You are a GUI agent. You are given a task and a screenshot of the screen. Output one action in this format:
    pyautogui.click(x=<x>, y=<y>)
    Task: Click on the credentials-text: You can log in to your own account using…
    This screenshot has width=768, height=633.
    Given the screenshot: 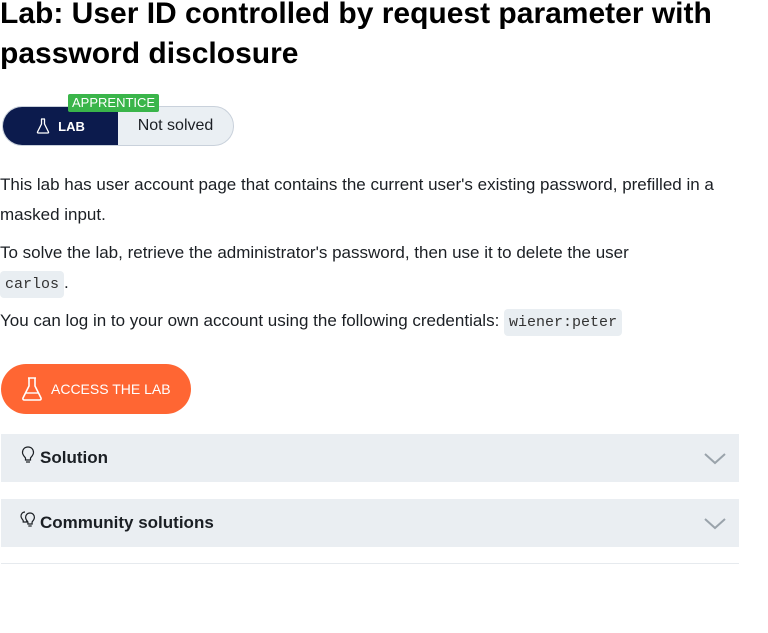 What is the action you would take?
    pyautogui.click(x=250, y=320)
    